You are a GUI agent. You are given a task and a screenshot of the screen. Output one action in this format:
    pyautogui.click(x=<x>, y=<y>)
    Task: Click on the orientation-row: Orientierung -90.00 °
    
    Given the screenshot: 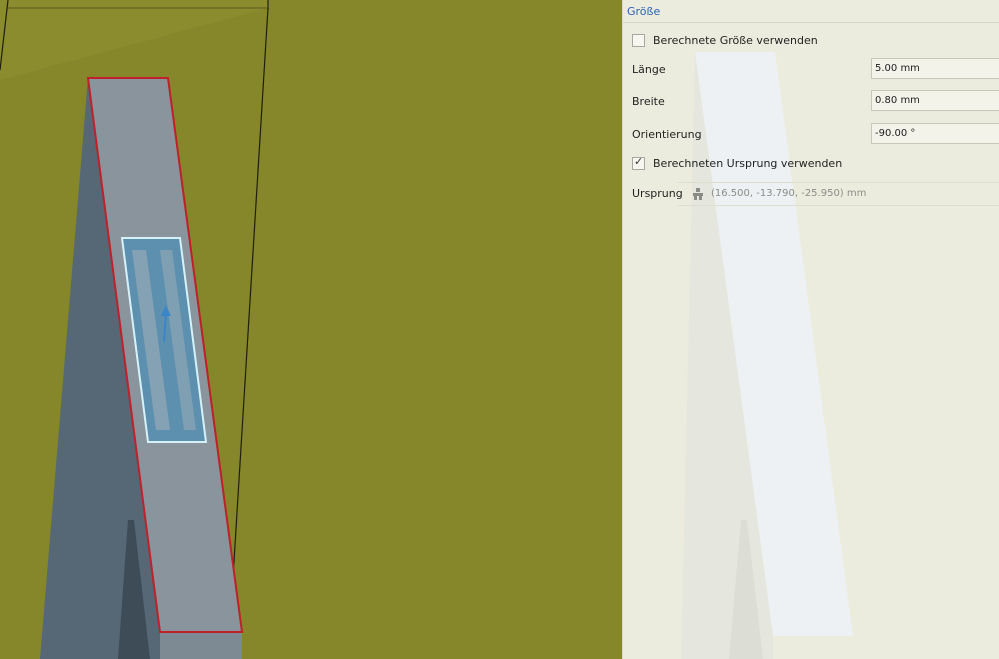 What is the action you would take?
    pyautogui.click(x=811, y=134)
    